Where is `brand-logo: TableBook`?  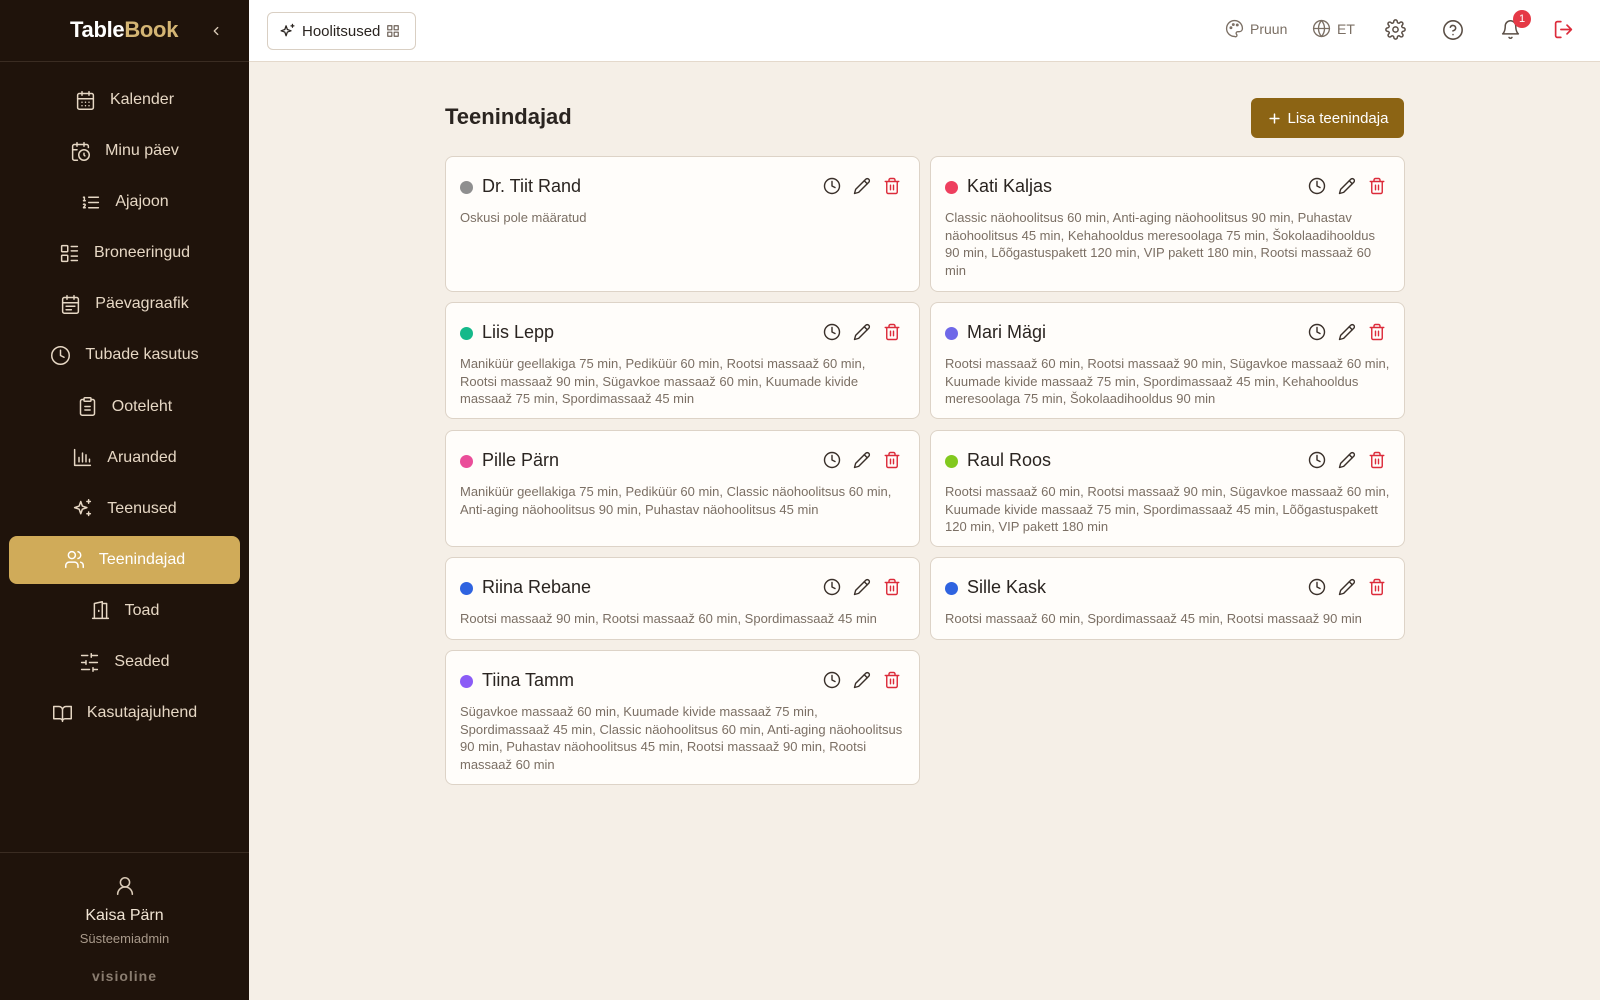
brand-logo: TableBook is located at coordinates (124, 30).